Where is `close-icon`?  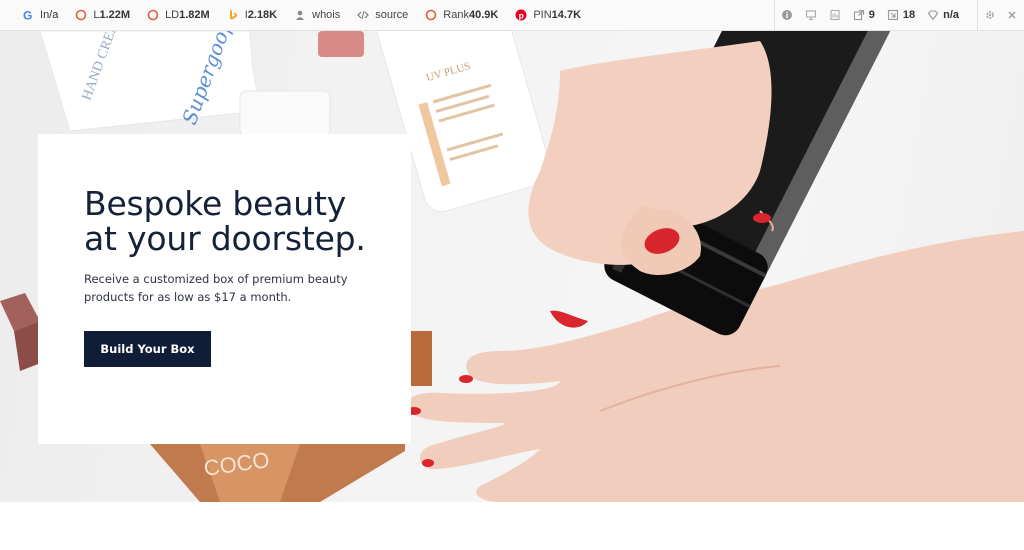 close-icon is located at coordinates (1012, 15).